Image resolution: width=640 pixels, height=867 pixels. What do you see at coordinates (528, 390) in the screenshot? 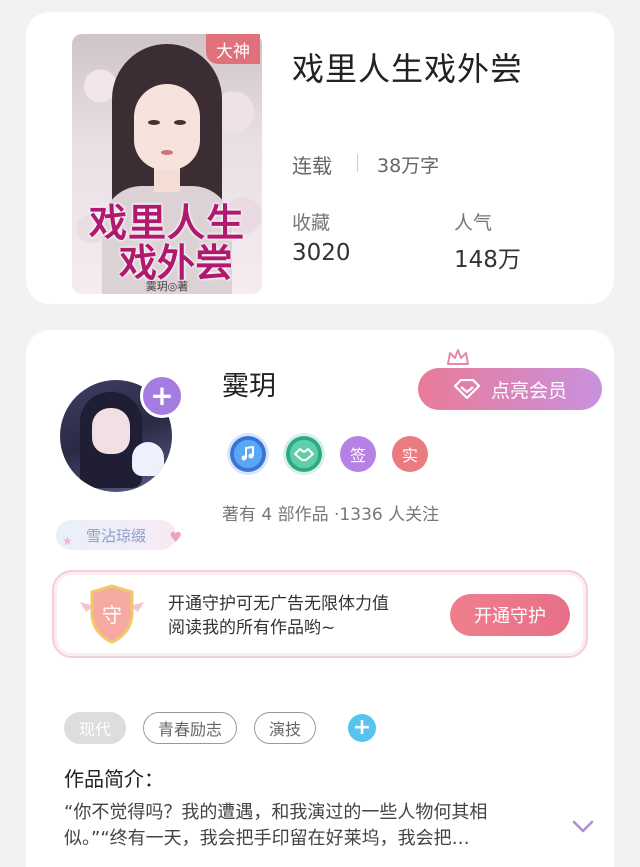
I see `vip-button-label: 点亮会员` at bounding box center [528, 390].